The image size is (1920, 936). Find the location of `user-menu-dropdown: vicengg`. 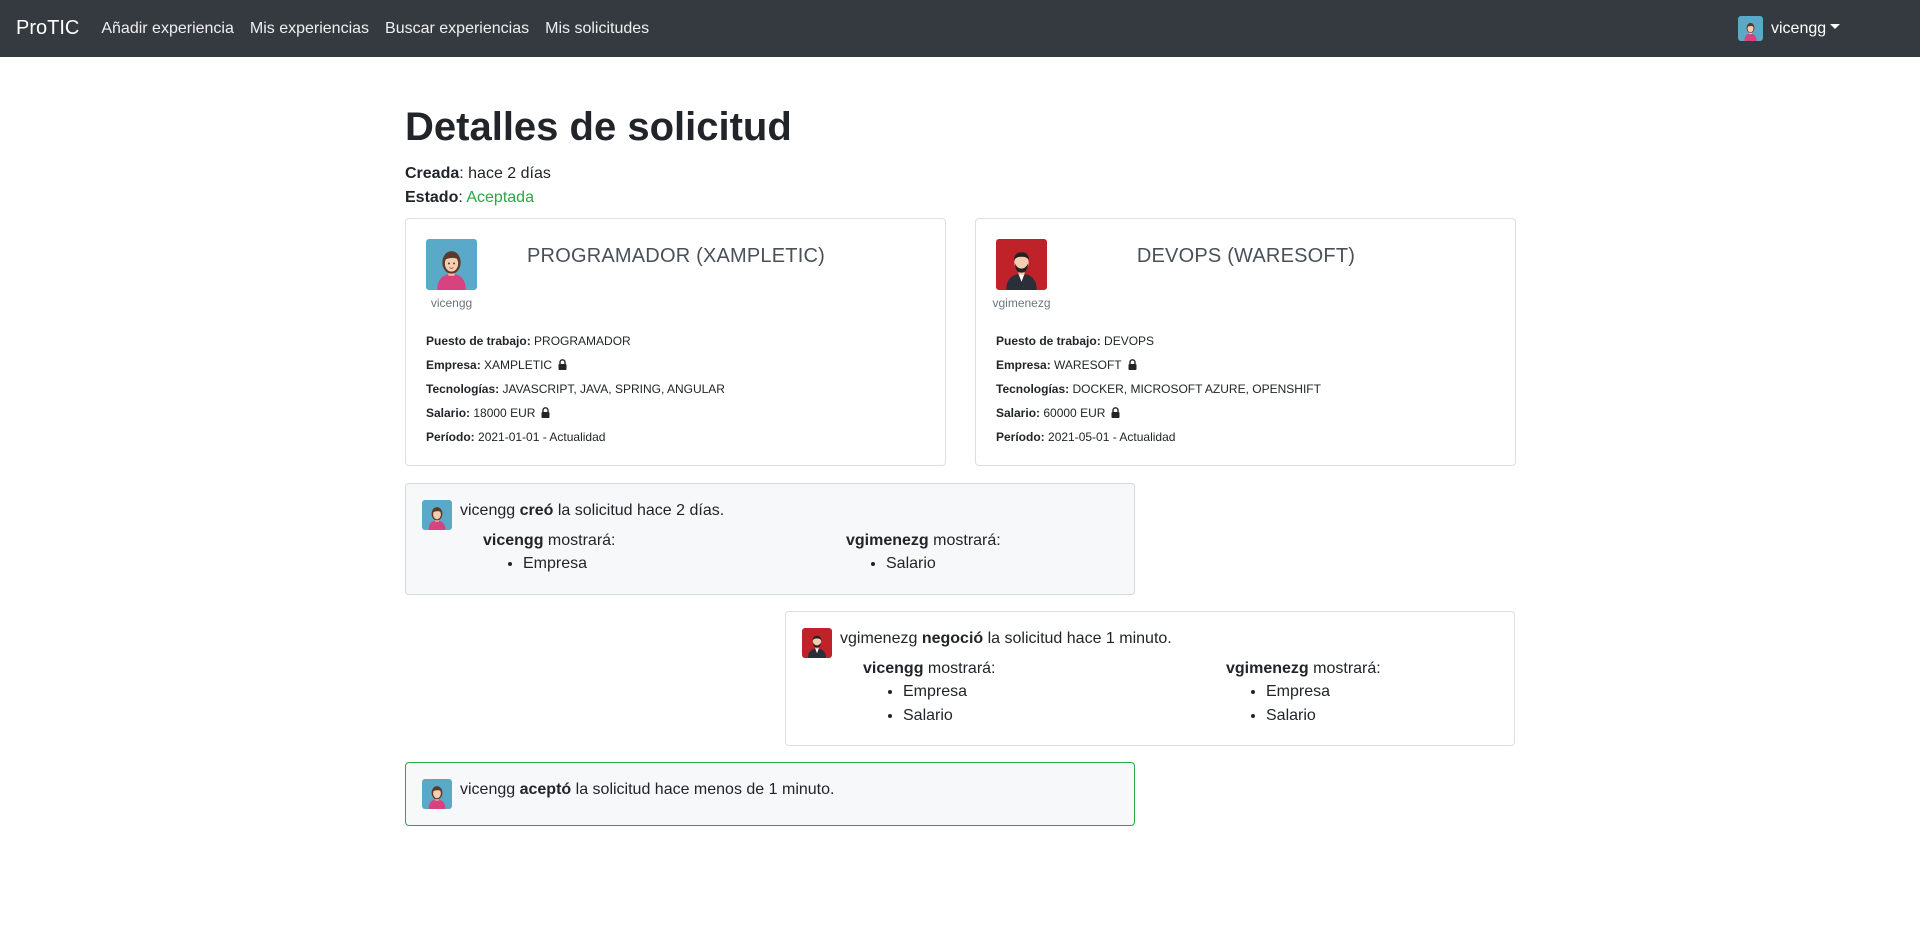

user-menu-dropdown: vicengg is located at coordinates (1789, 28).